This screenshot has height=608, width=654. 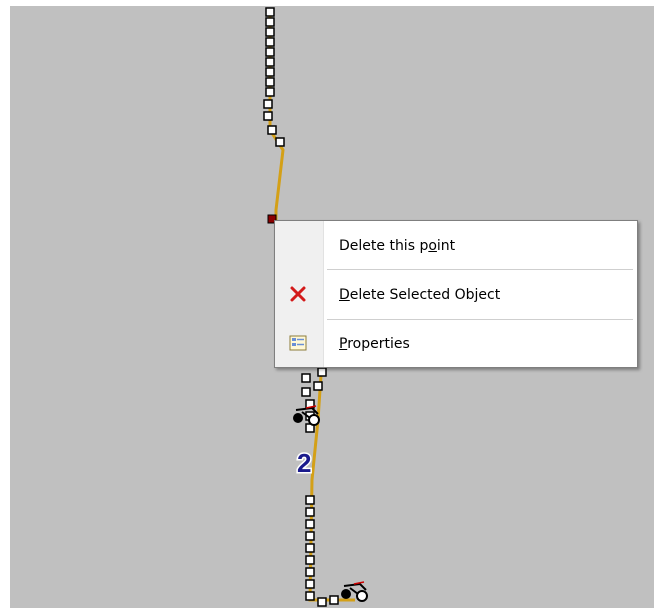 What do you see at coordinates (397, 246) in the screenshot?
I see `menu-item-label: Delete this point` at bounding box center [397, 246].